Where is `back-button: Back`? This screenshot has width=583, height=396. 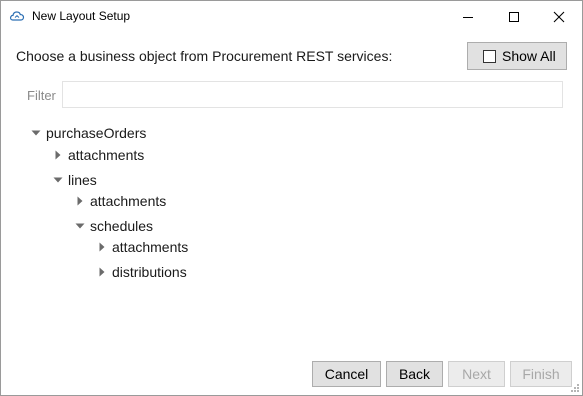 back-button: Back is located at coordinates (414, 374).